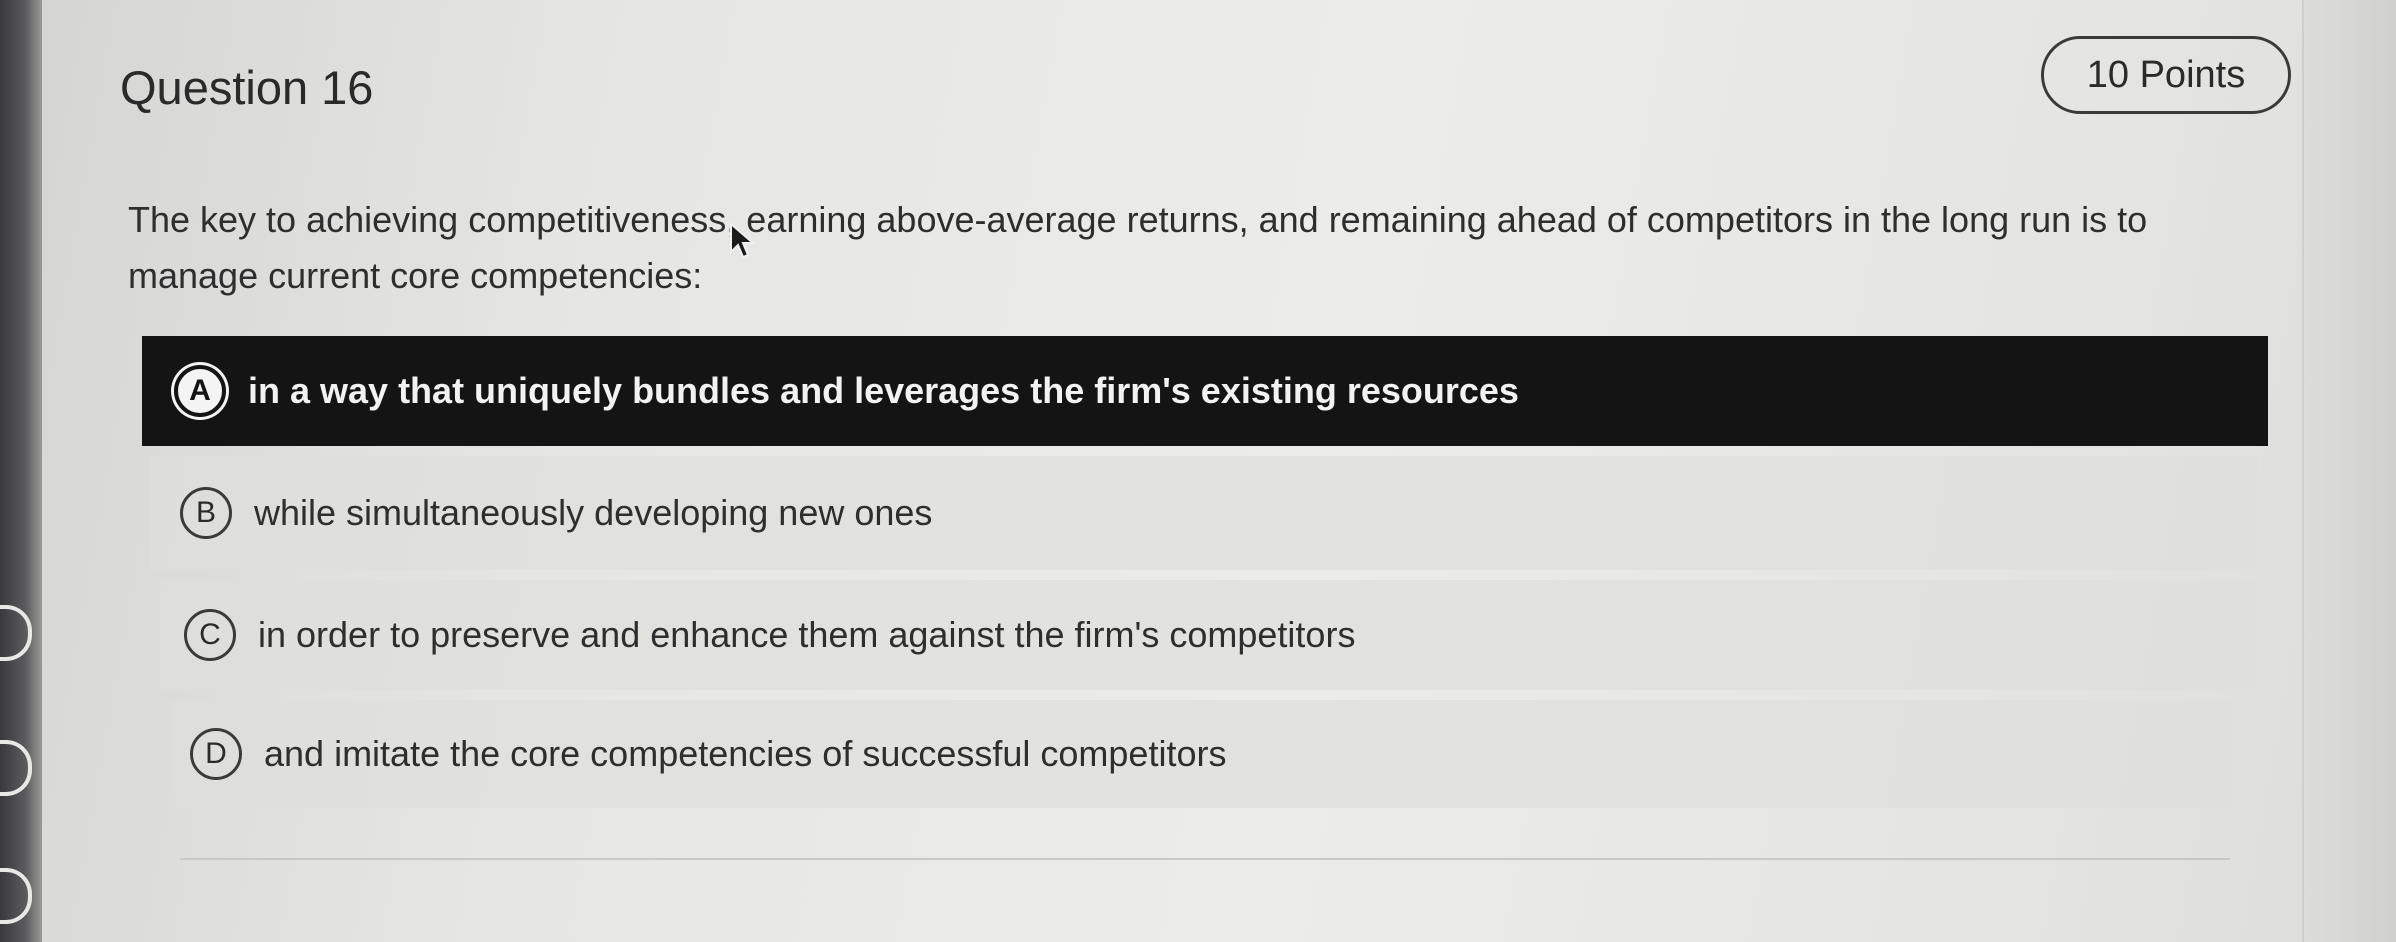  I want to click on option-letter-c: C, so click(210, 635).